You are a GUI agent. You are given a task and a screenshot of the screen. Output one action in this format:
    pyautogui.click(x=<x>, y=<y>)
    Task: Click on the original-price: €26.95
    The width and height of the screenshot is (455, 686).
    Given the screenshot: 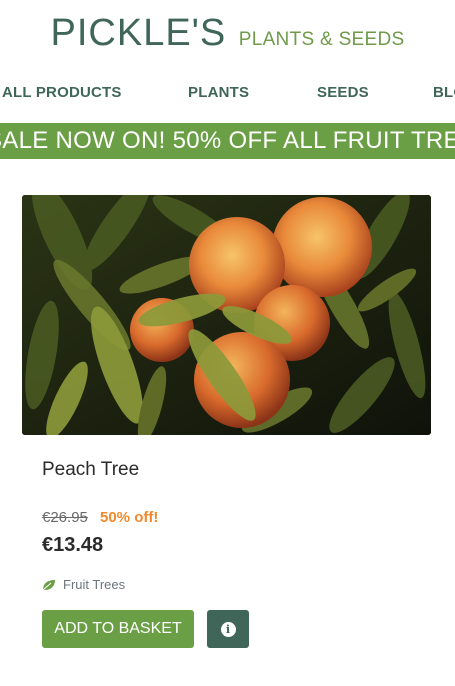 What is the action you would take?
    pyautogui.click(x=65, y=517)
    